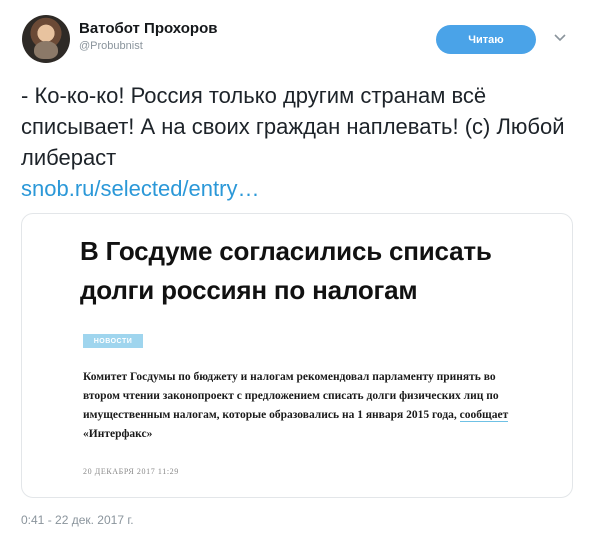  I want to click on news-tag: НОВОСТИ, so click(113, 341).